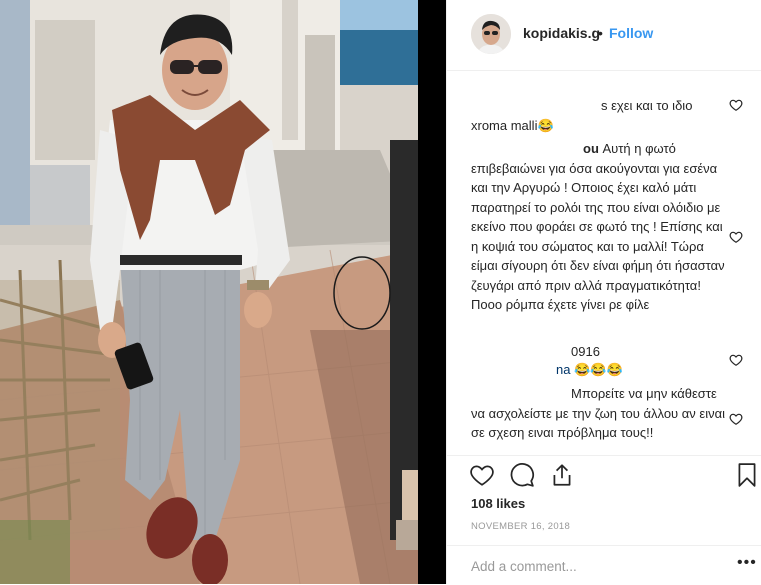 This screenshot has height=585, width=761. Describe the element at coordinates (604, 505) in the screenshot. I see `post-actions: 108 likes NOVEMBER 16, 2018` at that location.